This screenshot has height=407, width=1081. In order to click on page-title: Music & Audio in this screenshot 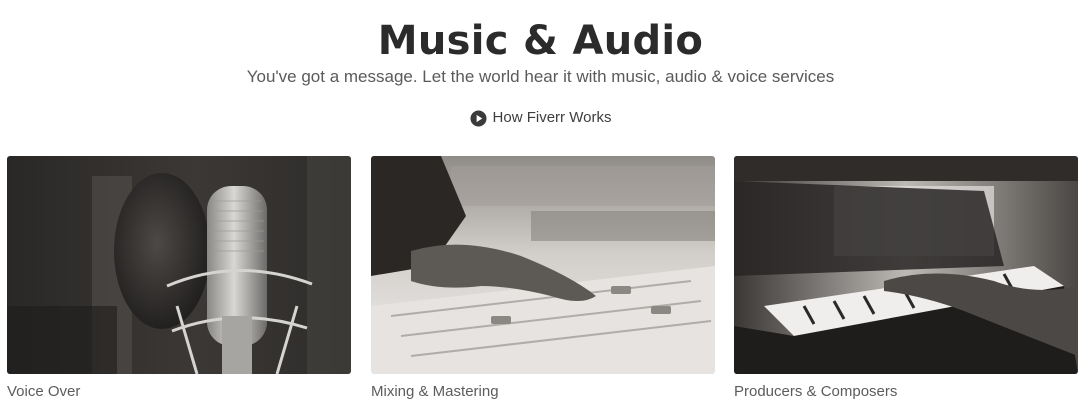, I will do `click(540, 41)`.